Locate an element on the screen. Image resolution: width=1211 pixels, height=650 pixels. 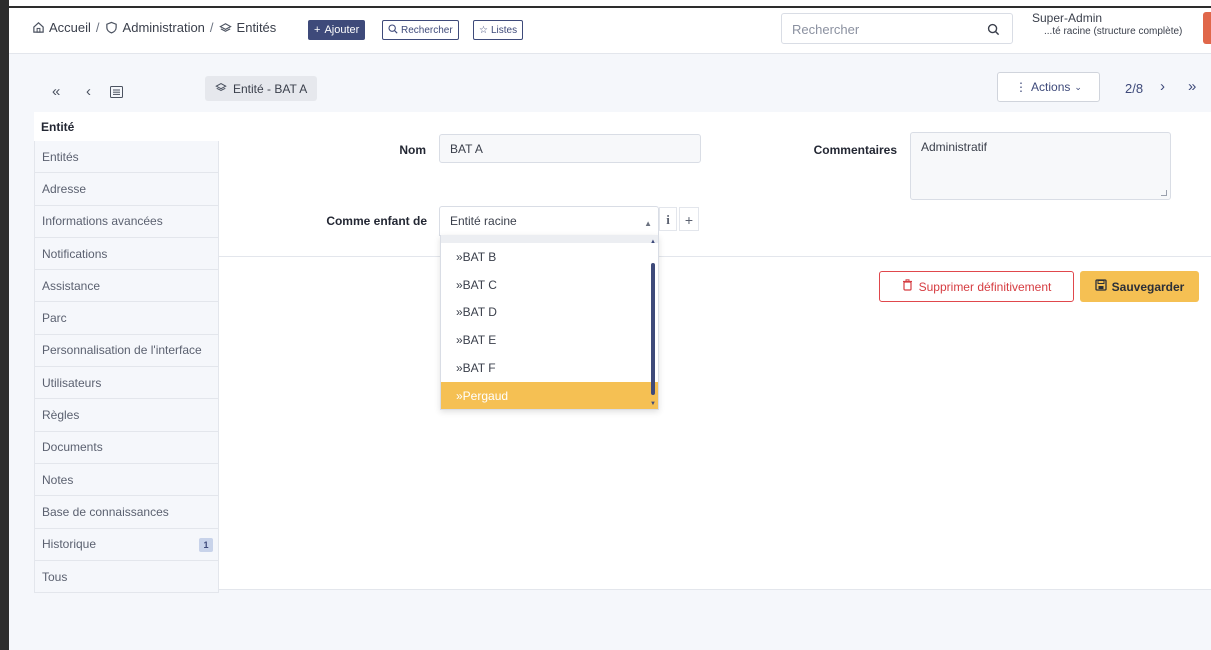
search-button-label: Rechercher is located at coordinates (427, 30).